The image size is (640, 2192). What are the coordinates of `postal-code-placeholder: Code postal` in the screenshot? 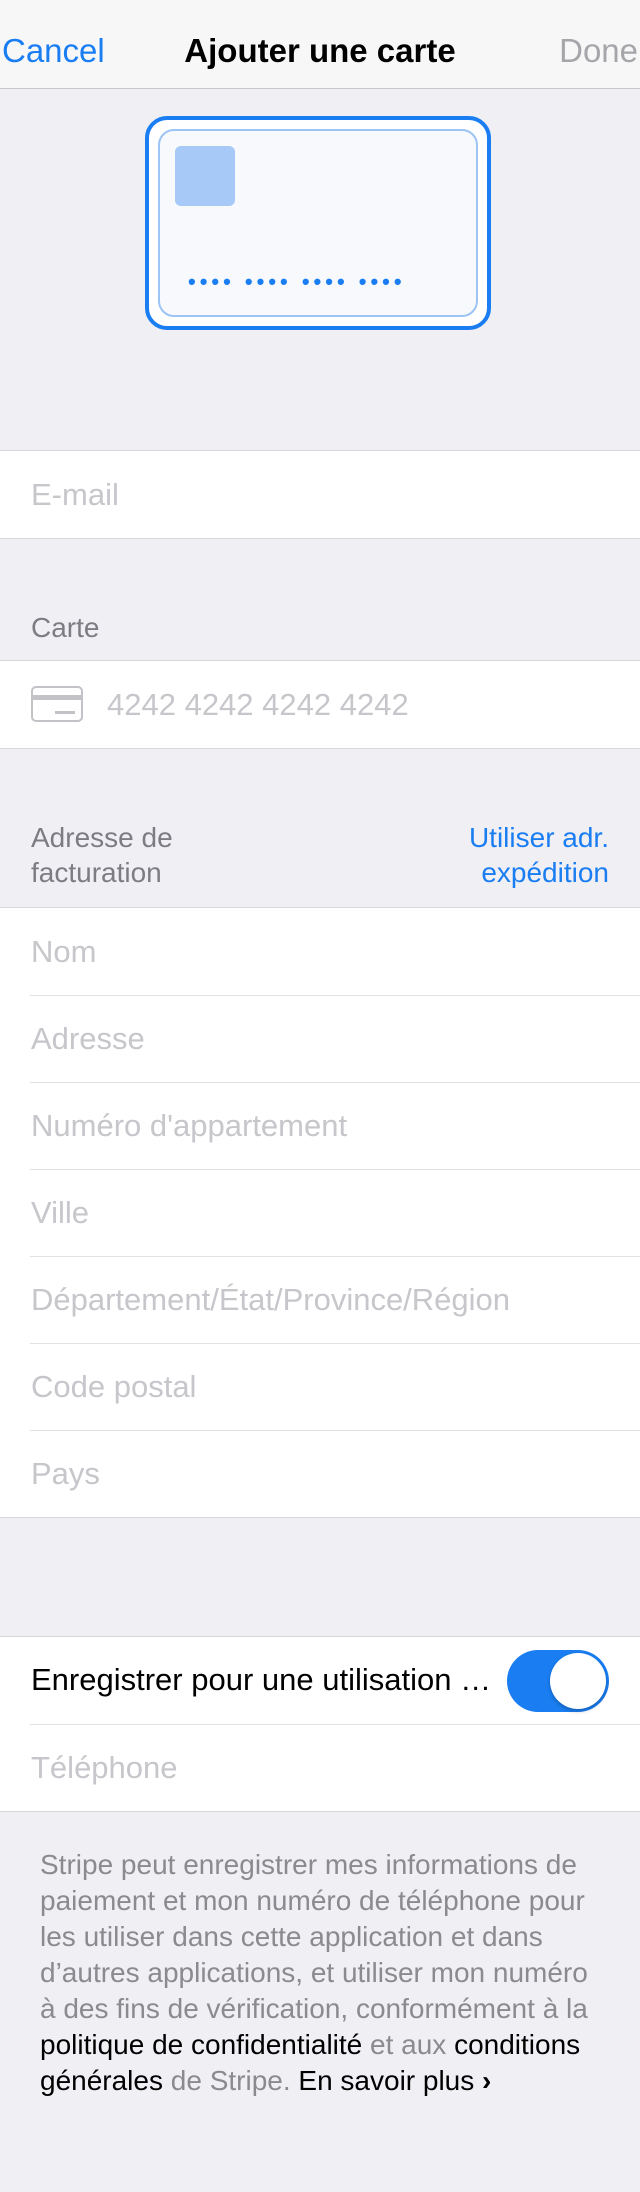 It's located at (114, 1386).